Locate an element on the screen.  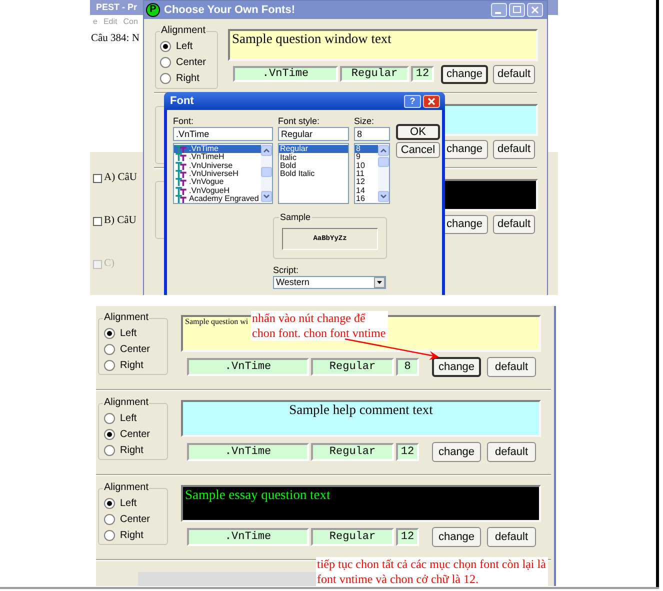
list-item: .VnTime is located at coordinates (217, 149).